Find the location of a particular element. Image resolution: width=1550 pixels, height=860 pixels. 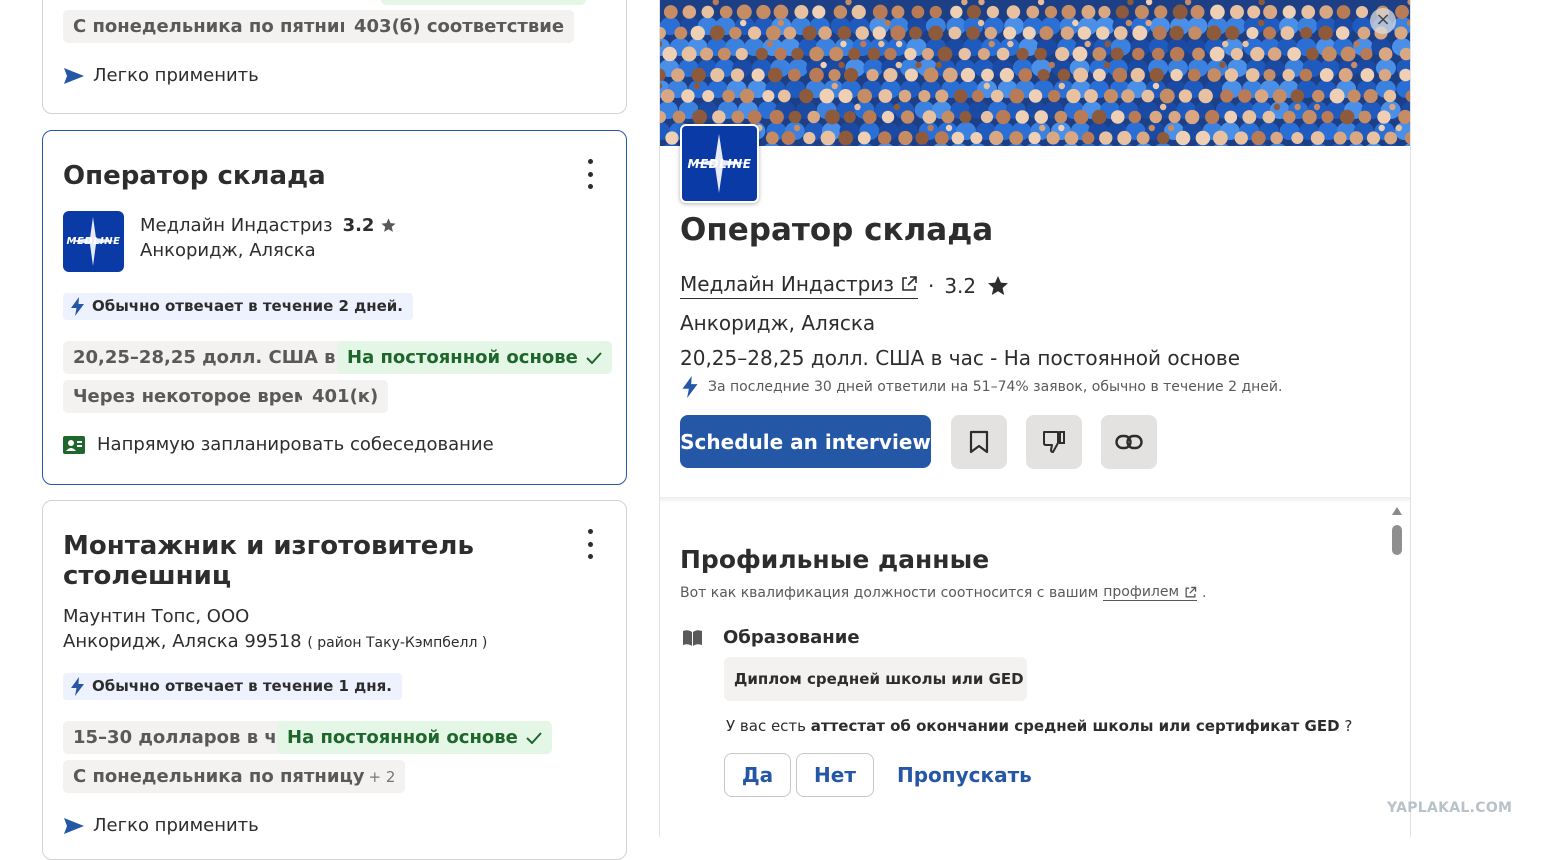

bookmark-icon is located at coordinates (979, 442).